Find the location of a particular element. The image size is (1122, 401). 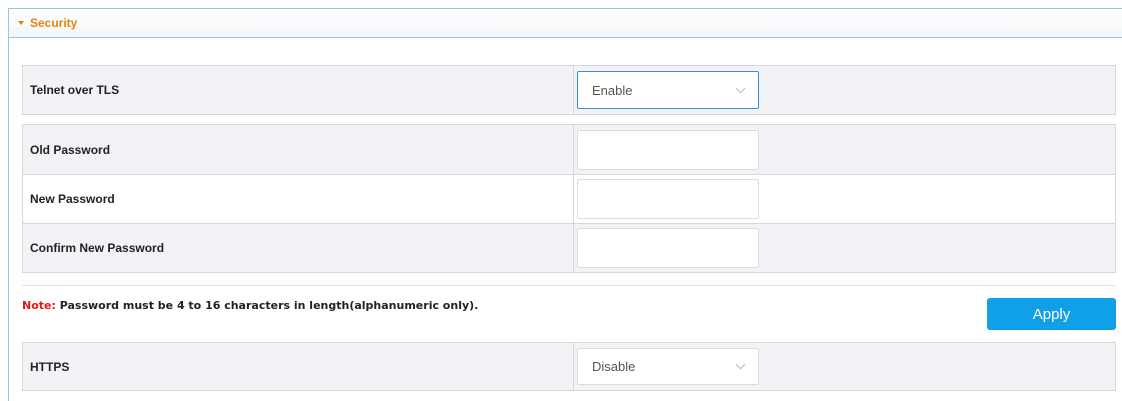

telnet-table: Telnet over TLS Enable is located at coordinates (569, 90).